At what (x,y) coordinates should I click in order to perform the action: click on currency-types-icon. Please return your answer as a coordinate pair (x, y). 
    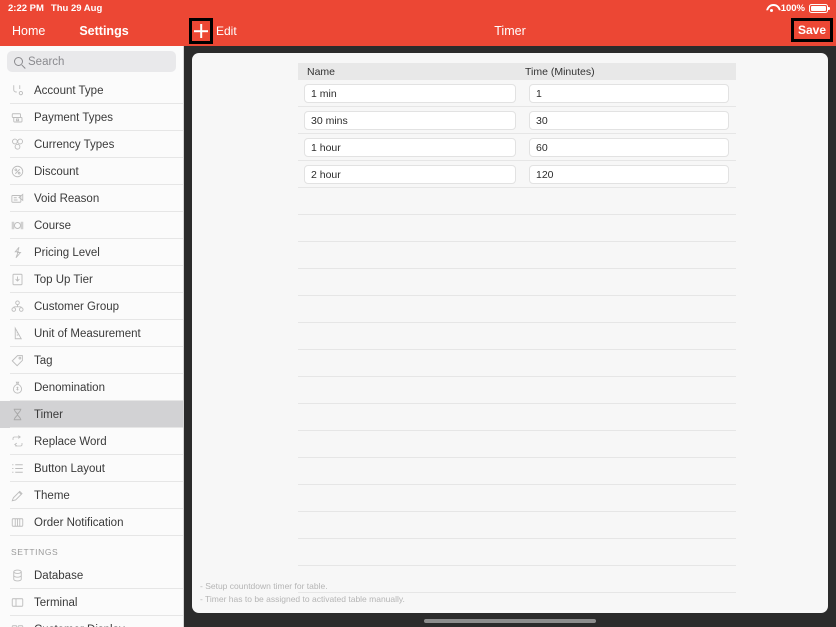
    Looking at the image, I should click on (17, 144).